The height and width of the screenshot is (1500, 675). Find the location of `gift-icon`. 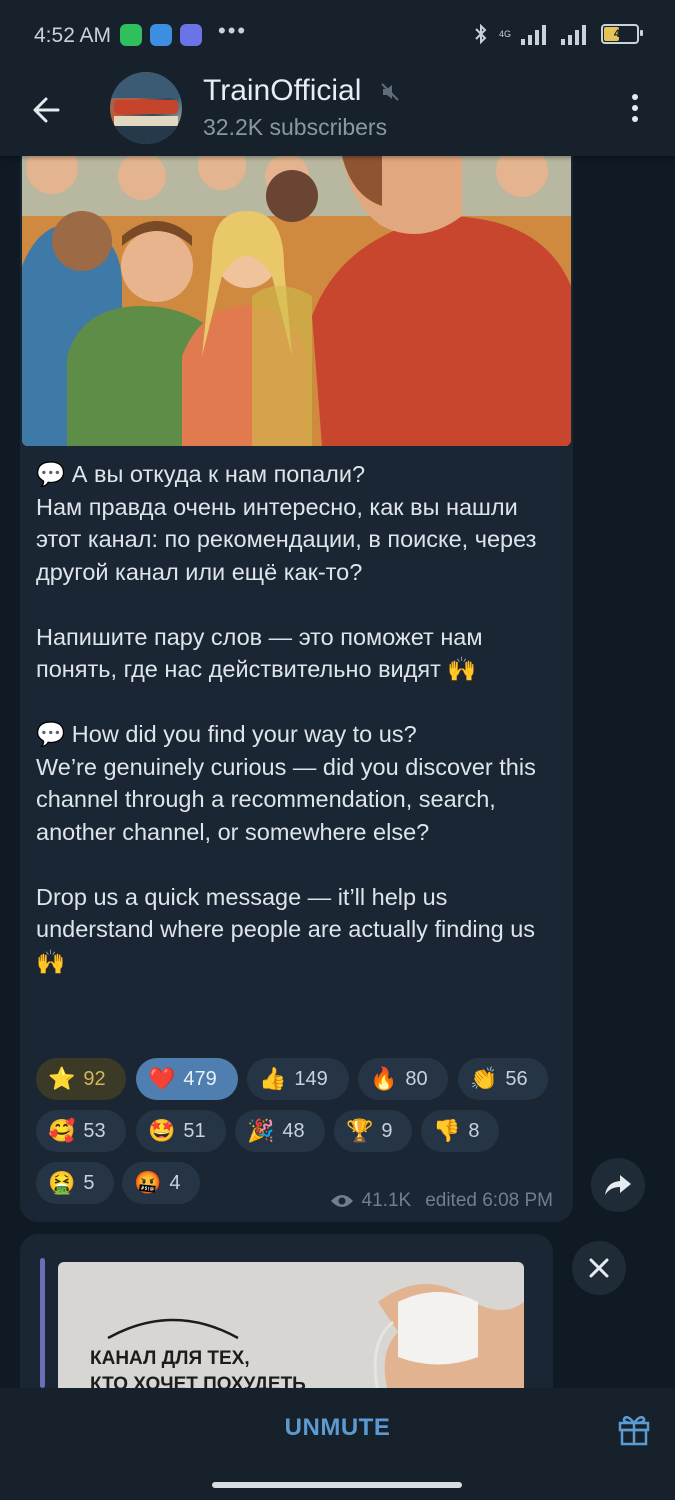

gift-icon is located at coordinates (634, 1429).